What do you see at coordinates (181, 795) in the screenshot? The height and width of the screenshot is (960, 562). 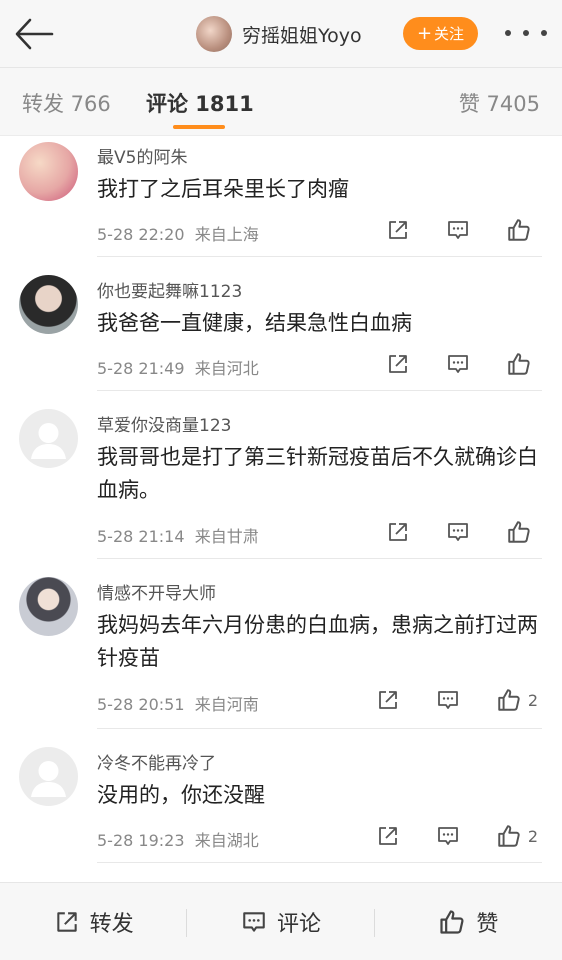 I see `comment-text: 没用的，你还没醒` at bounding box center [181, 795].